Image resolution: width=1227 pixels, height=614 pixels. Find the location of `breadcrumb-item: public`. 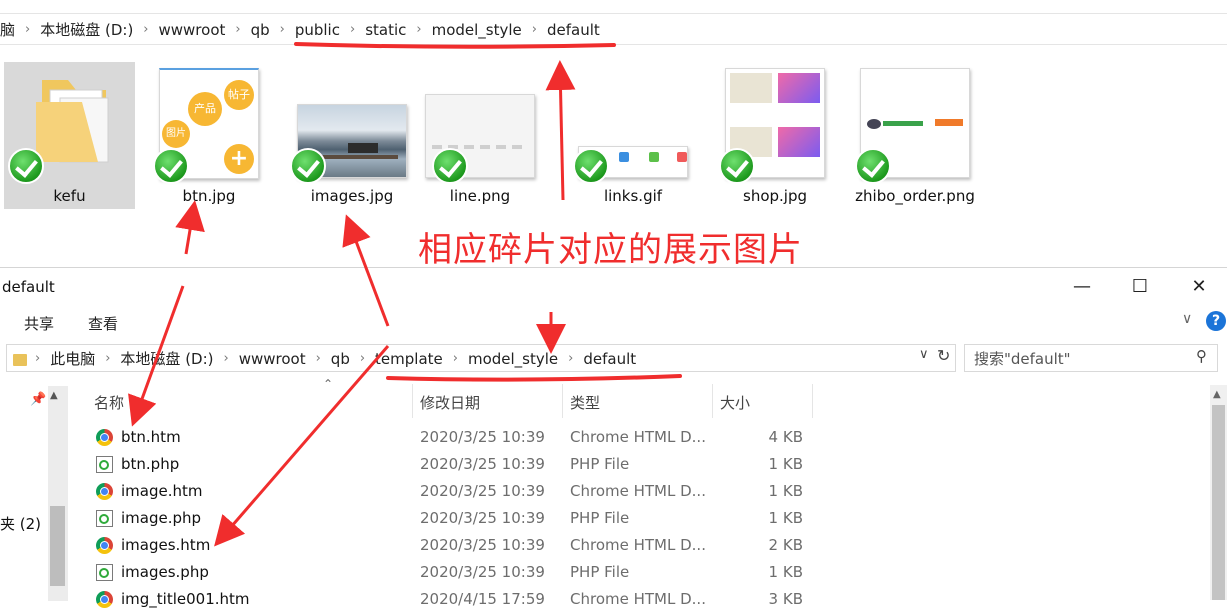

breadcrumb-item: public is located at coordinates (317, 30).